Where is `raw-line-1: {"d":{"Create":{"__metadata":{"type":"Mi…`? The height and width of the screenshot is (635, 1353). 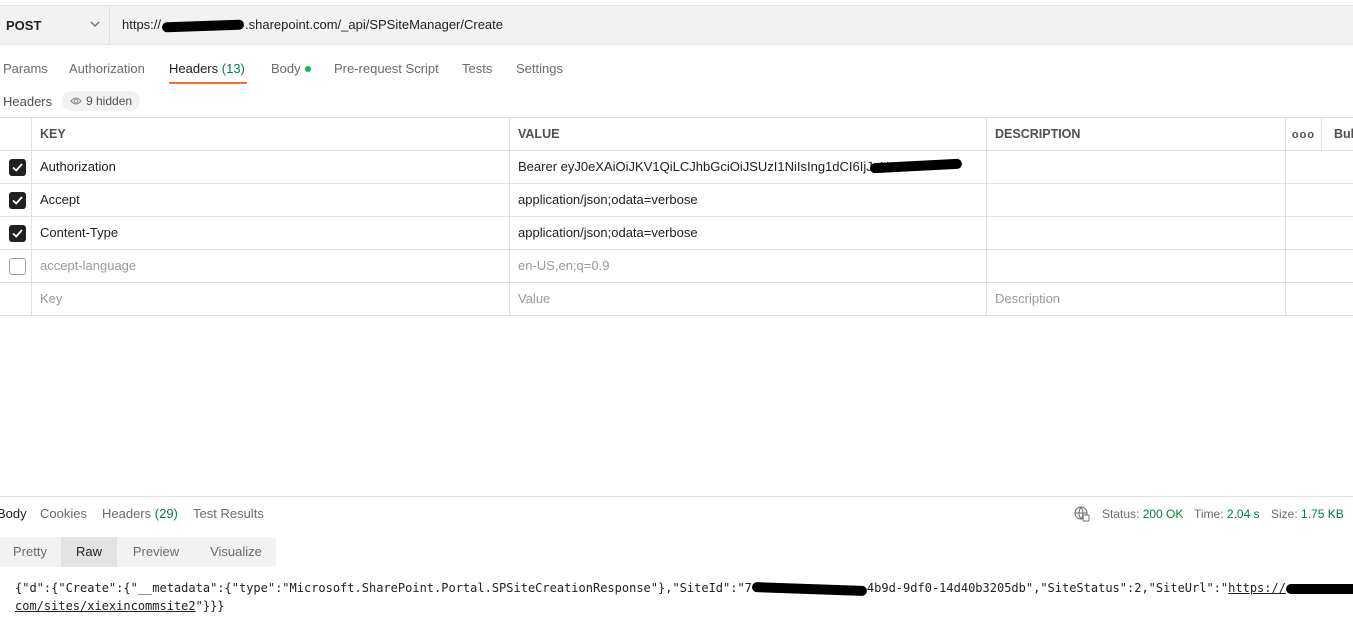
raw-line-1: {"d":{"Create":{"__metadata":{"type":"Mi… is located at coordinates (684, 588).